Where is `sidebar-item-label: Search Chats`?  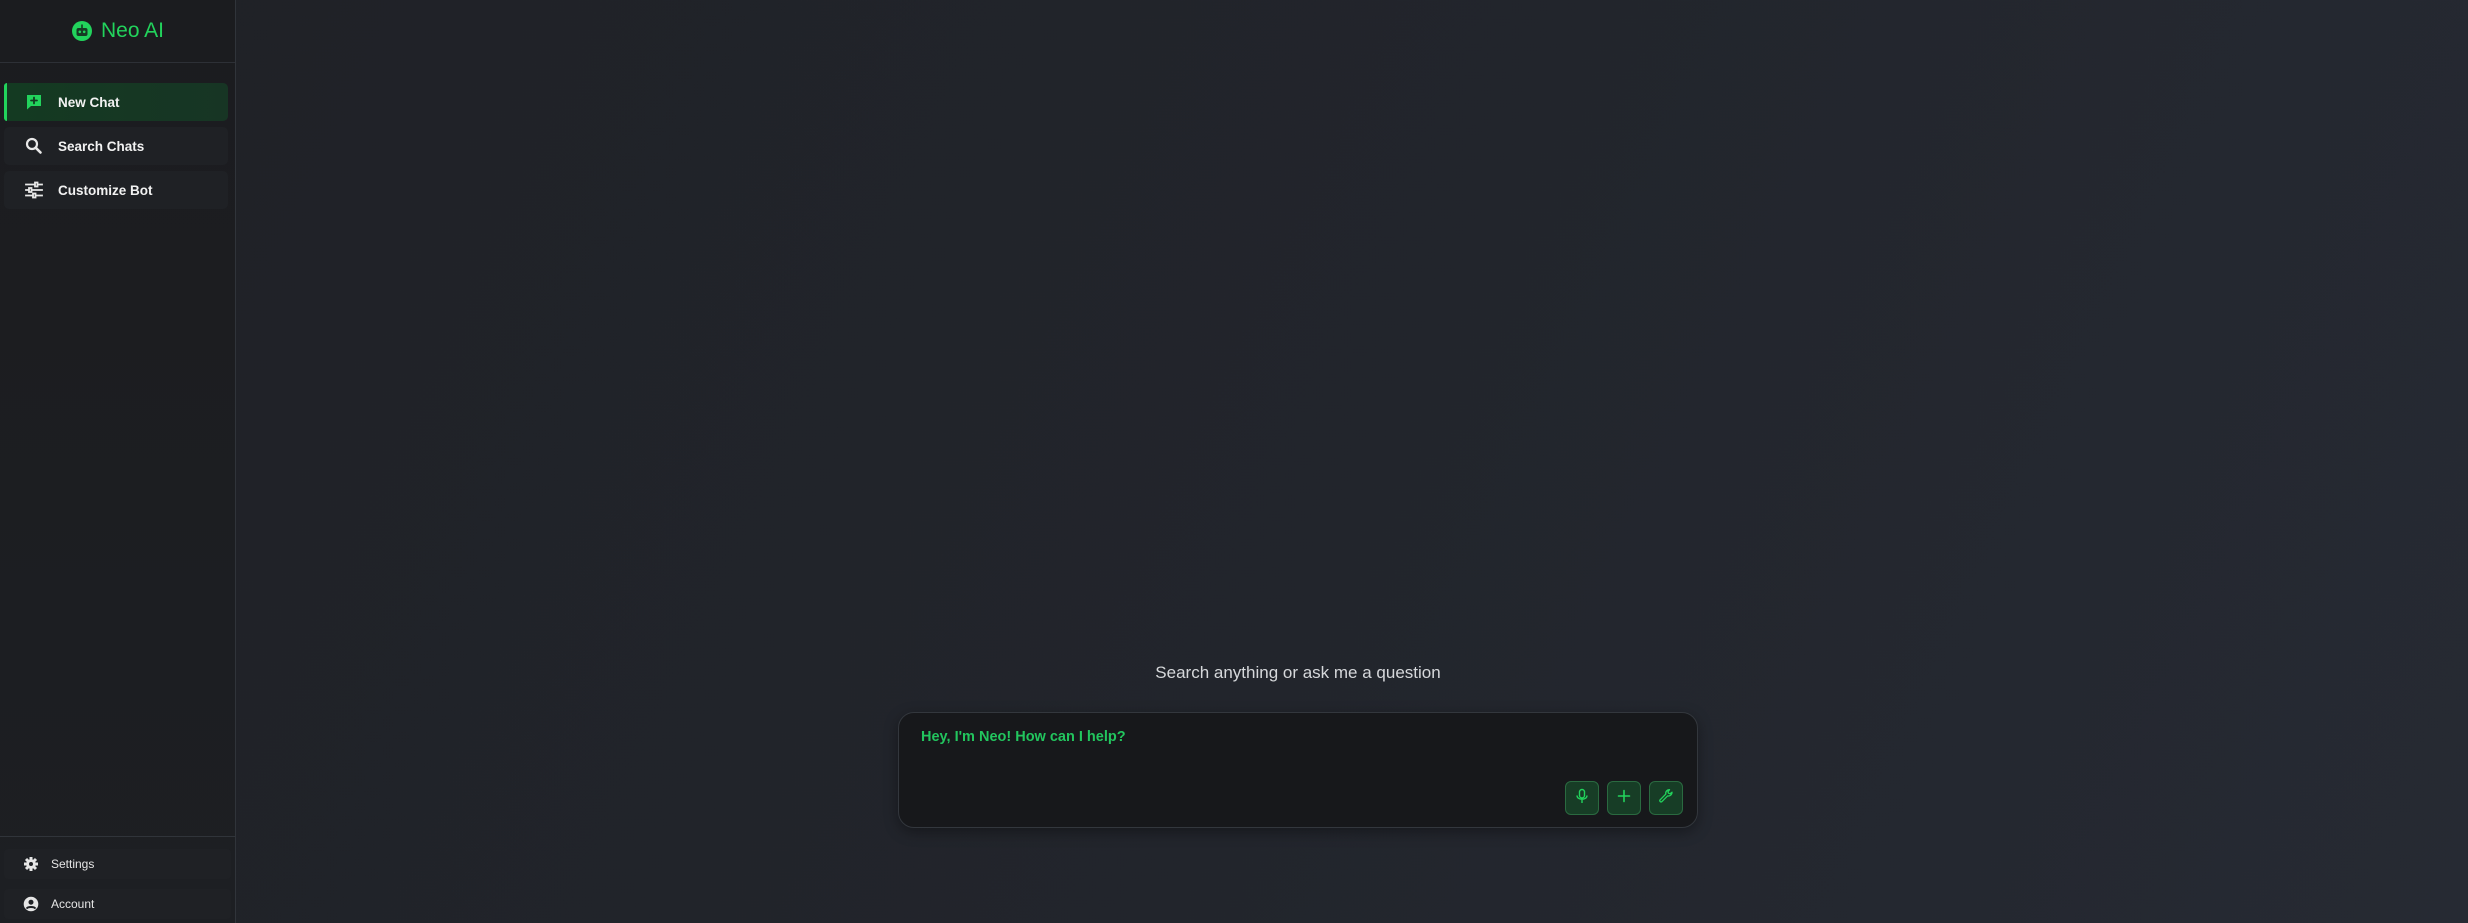
sidebar-item-label: Search Chats is located at coordinates (101, 146).